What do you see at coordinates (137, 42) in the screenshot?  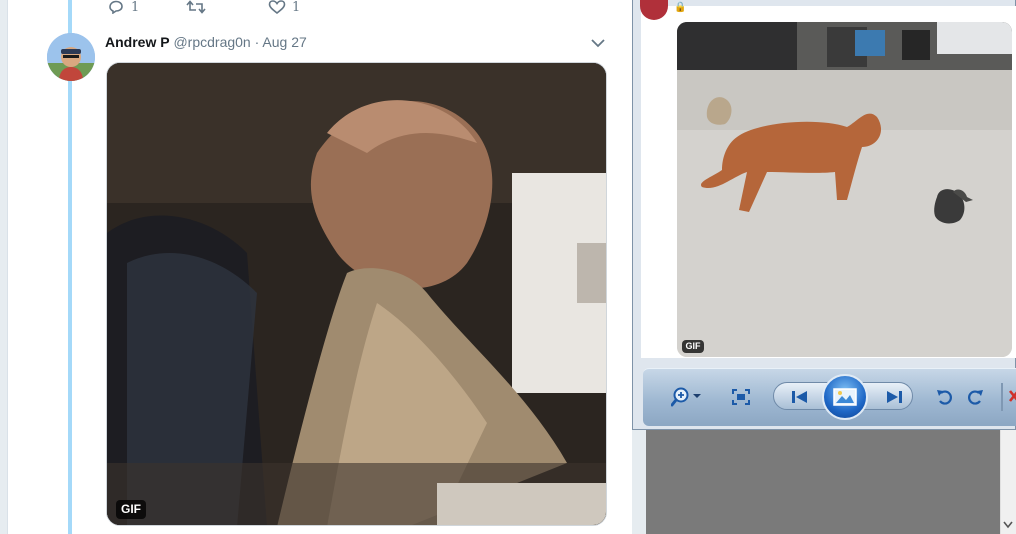 I see `author-name: Andrew P` at bounding box center [137, 42].